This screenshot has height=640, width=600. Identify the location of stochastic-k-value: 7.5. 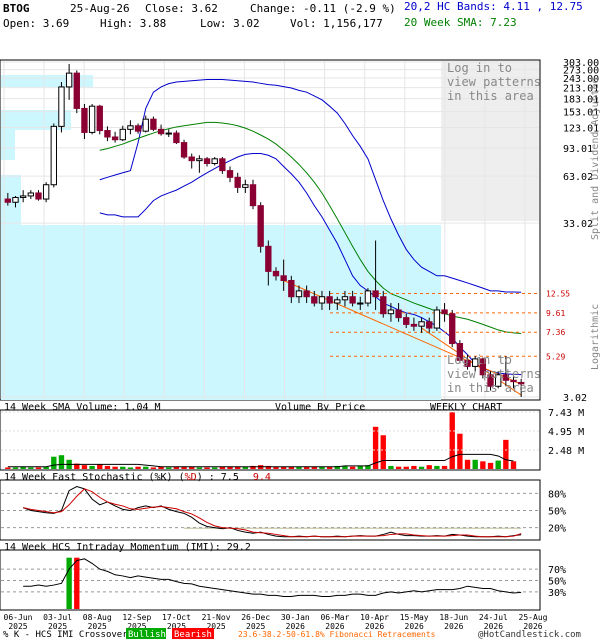
(230, 477).